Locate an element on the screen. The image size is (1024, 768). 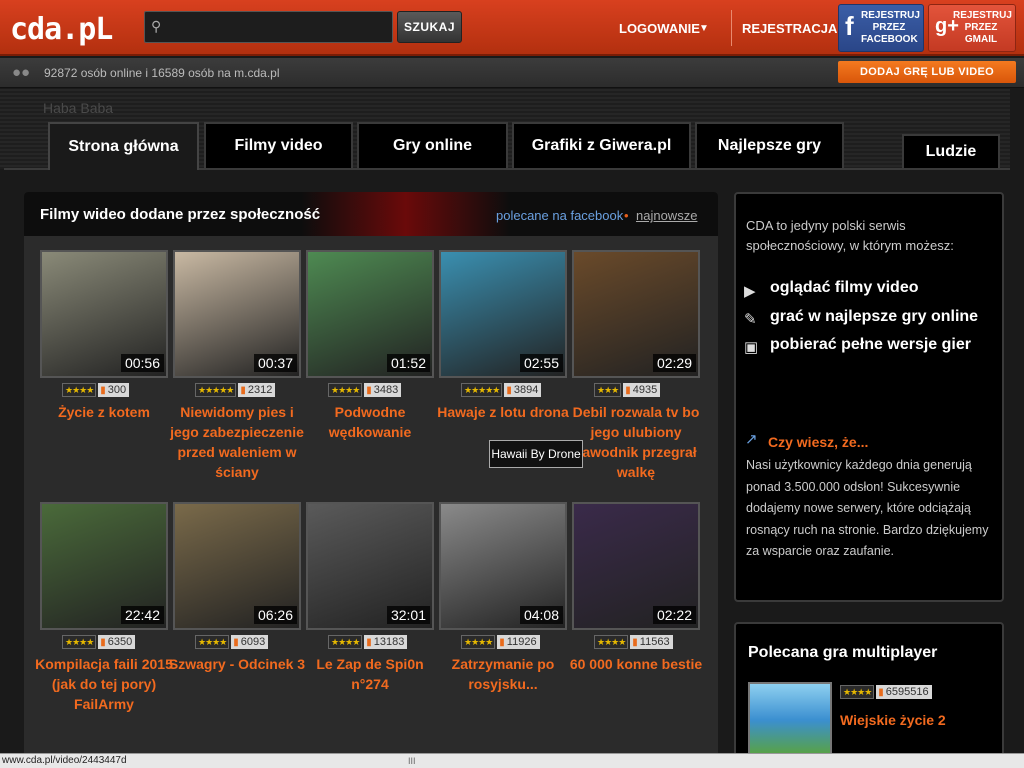
facebook-recommended-link: polecane na facebook is located at coordinates (559, 215).